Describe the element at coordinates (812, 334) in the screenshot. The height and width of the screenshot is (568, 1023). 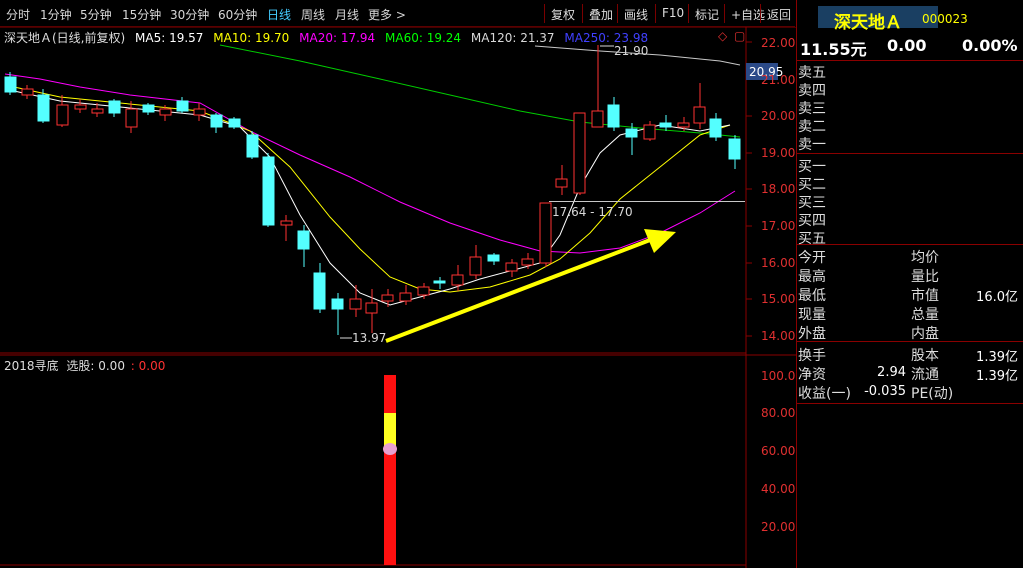
I see `outer-label: 外盘` at that location.